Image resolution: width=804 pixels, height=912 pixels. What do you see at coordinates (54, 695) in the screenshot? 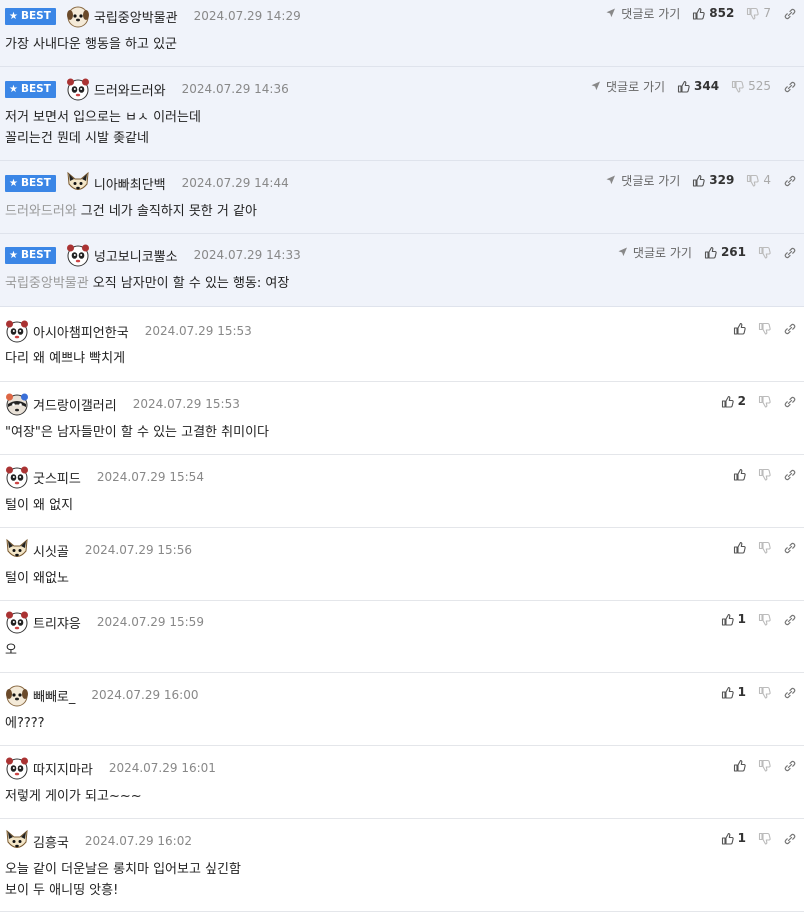
I see `author-nickname: 빼빼로_` at bounding box center [54, 695].